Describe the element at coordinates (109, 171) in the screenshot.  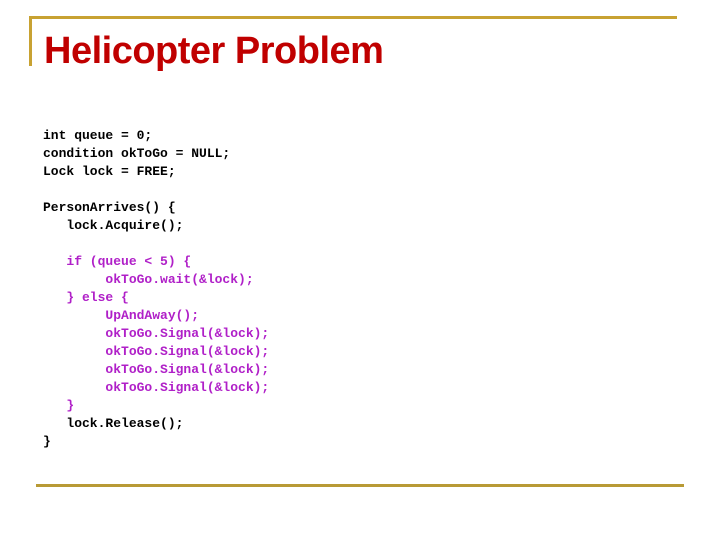
I see `code-line: Lock lock = FREE;` at that location.